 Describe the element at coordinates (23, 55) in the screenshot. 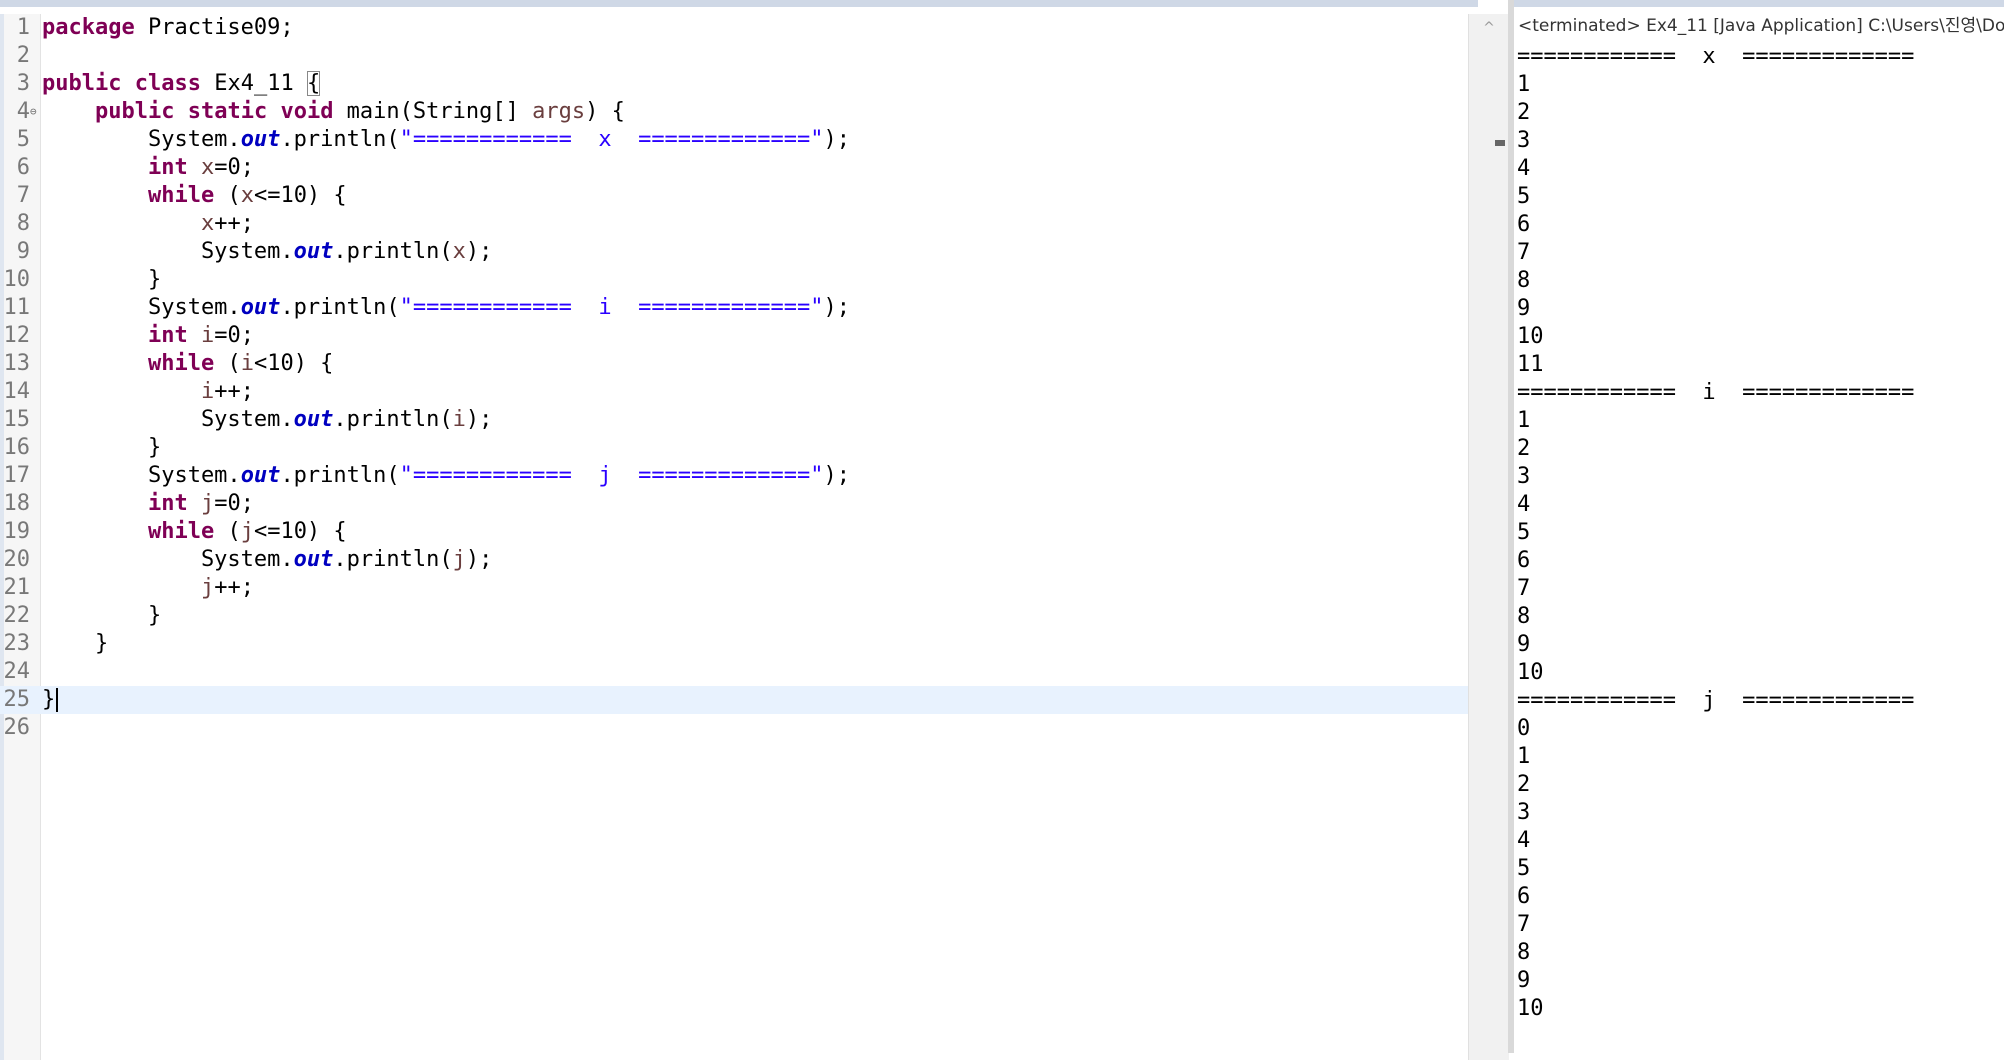

I see `line-number: 2` at that location.